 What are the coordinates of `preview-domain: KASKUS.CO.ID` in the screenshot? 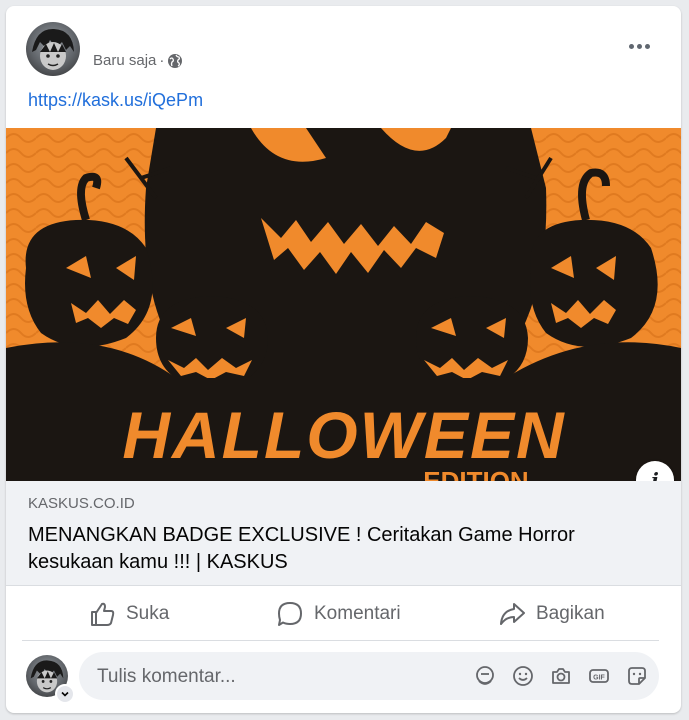 It's located at (81, 503).